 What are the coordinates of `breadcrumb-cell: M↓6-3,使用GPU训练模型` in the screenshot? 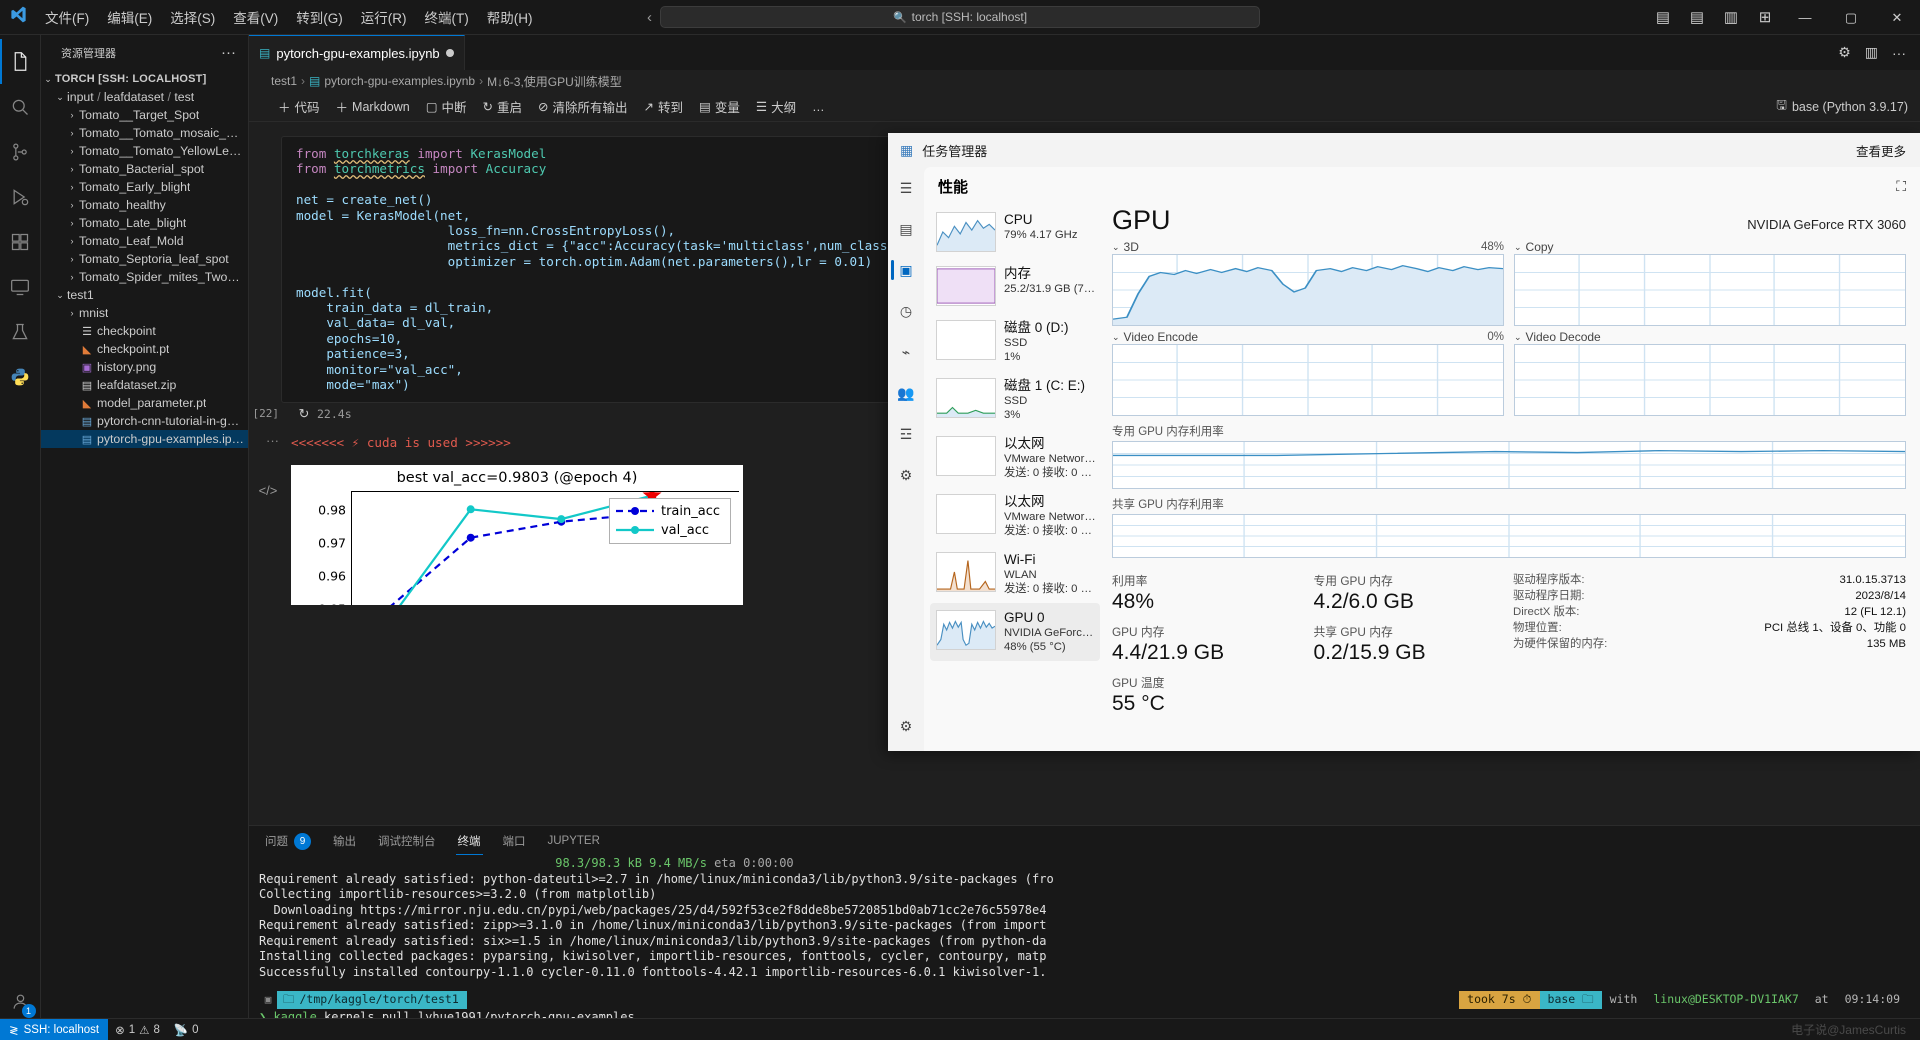 It's located at (554, 81).